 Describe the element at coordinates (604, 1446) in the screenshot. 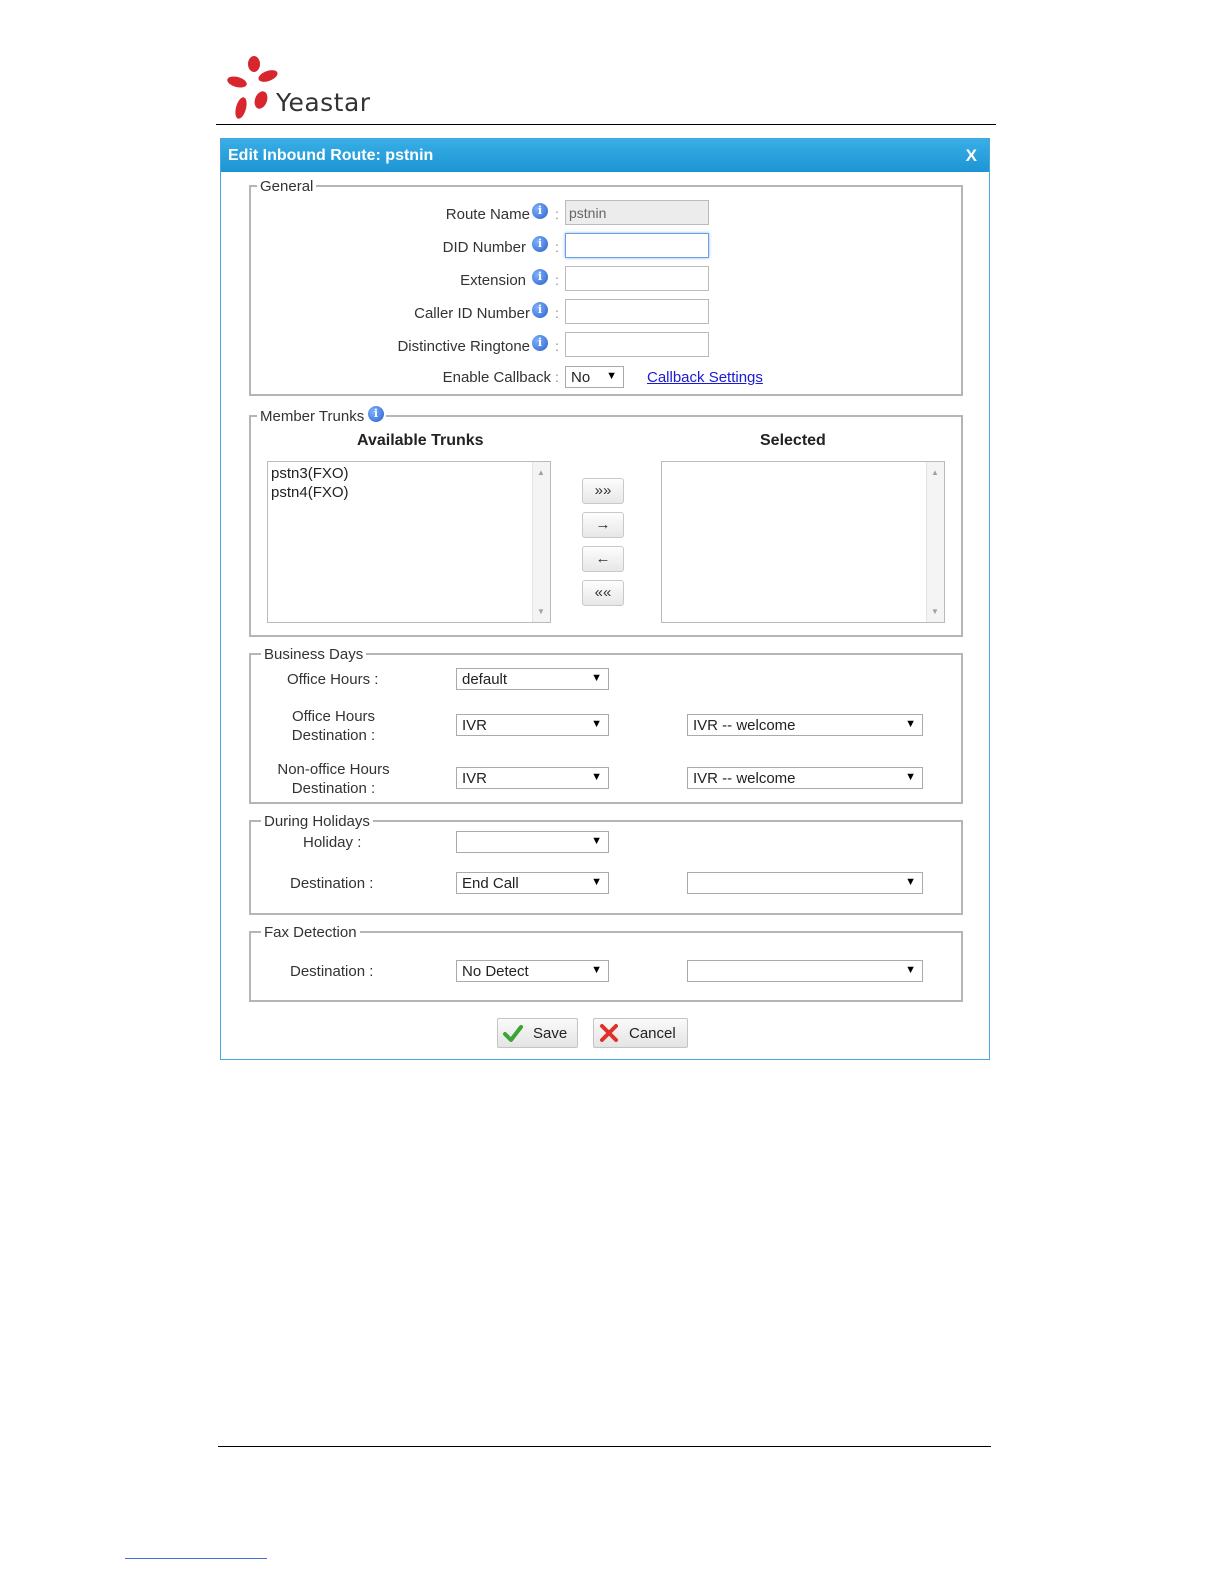

I see `footer-rule` at that location.